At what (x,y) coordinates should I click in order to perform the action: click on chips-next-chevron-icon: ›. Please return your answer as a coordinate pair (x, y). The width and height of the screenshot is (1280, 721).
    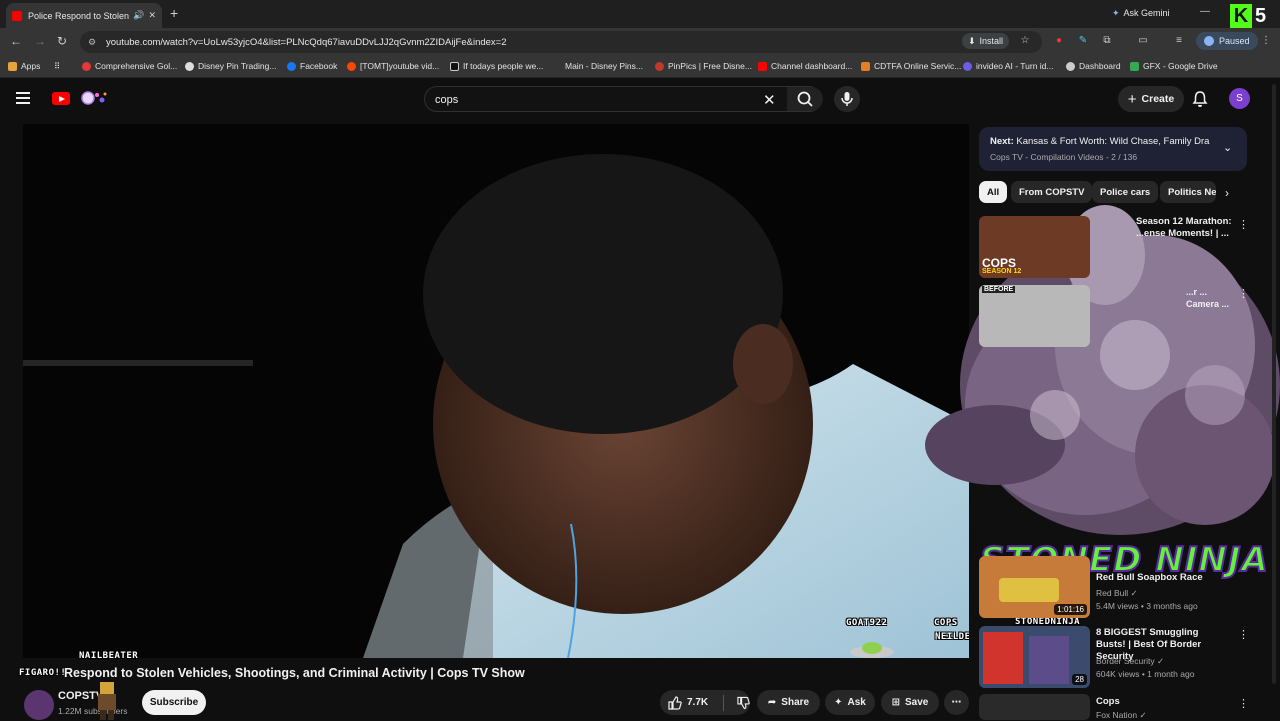
    Looking at the image, I should click on (1227, 193).